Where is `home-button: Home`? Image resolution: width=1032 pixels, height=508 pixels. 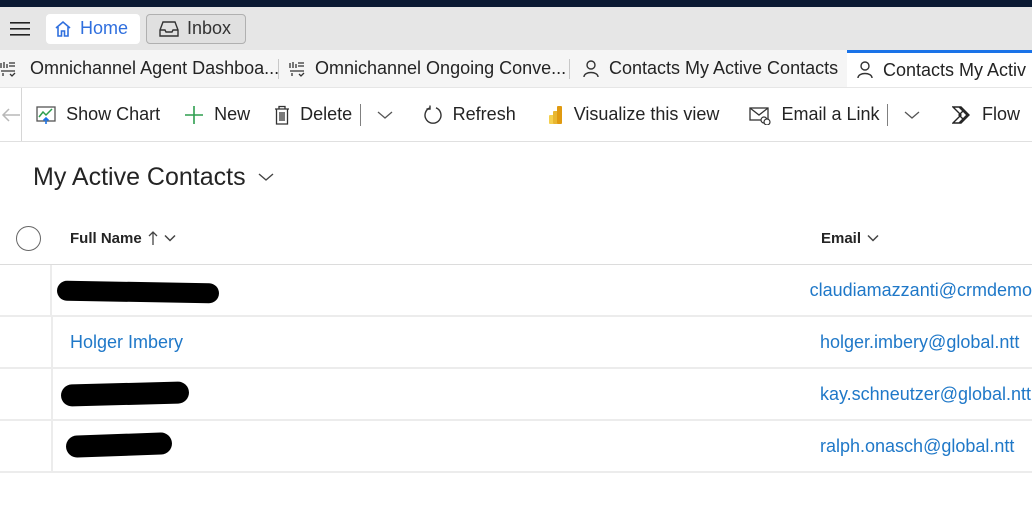 home-button: Home is located at coordinates (93, 28).